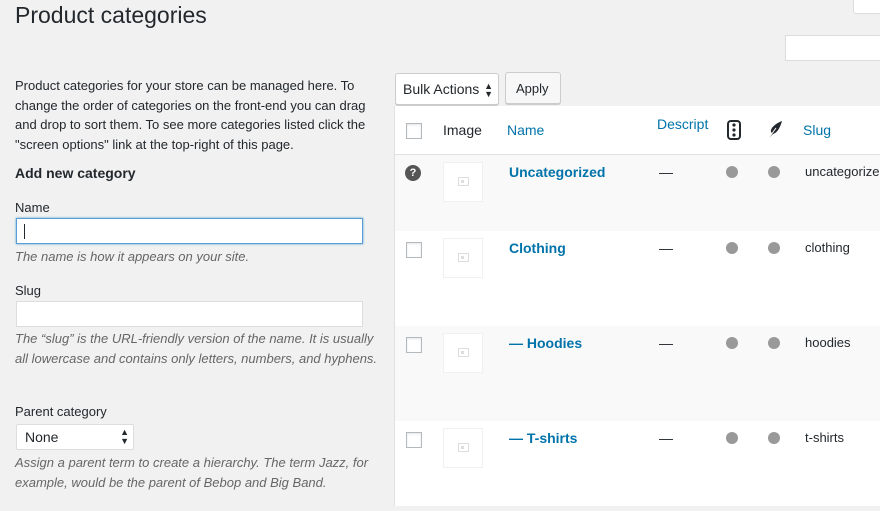  I want to click on apply-button: Apply, so click(533, 88).